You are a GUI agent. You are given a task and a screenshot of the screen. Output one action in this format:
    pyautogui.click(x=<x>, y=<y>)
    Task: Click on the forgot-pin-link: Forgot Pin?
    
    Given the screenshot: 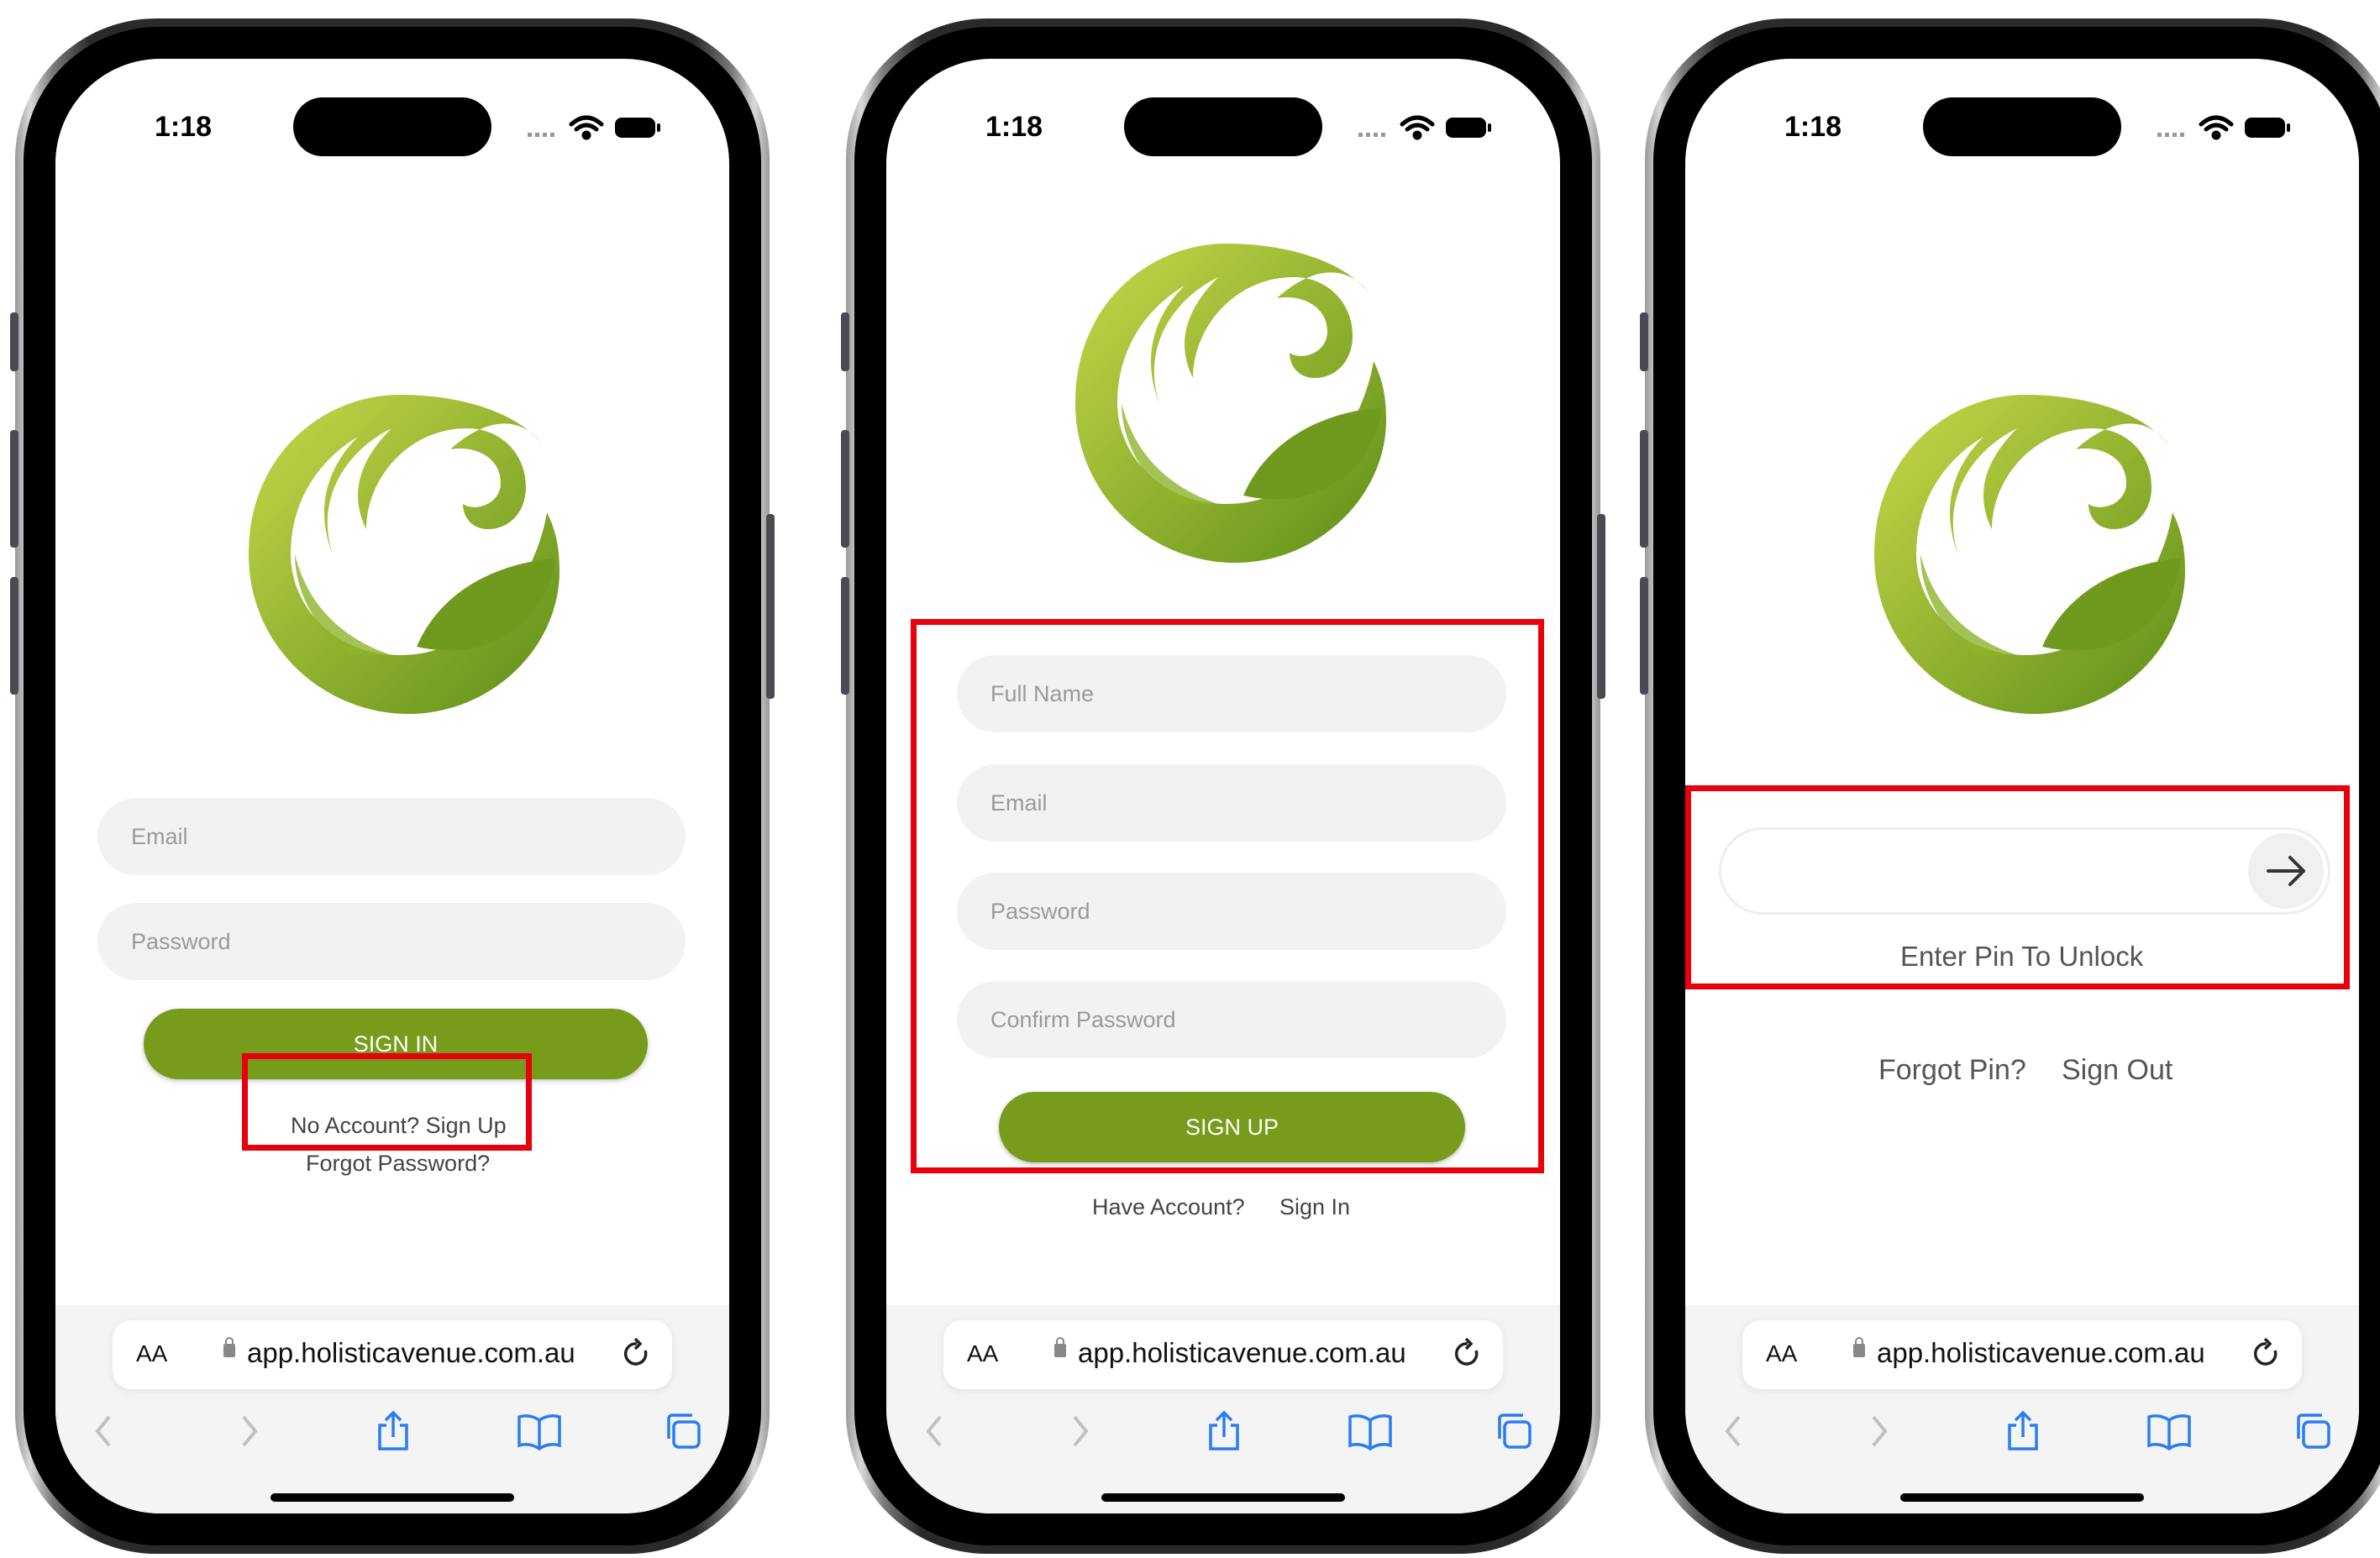 What is the action you would take?
    pyautogui.click(x=1952, y=1070)
    